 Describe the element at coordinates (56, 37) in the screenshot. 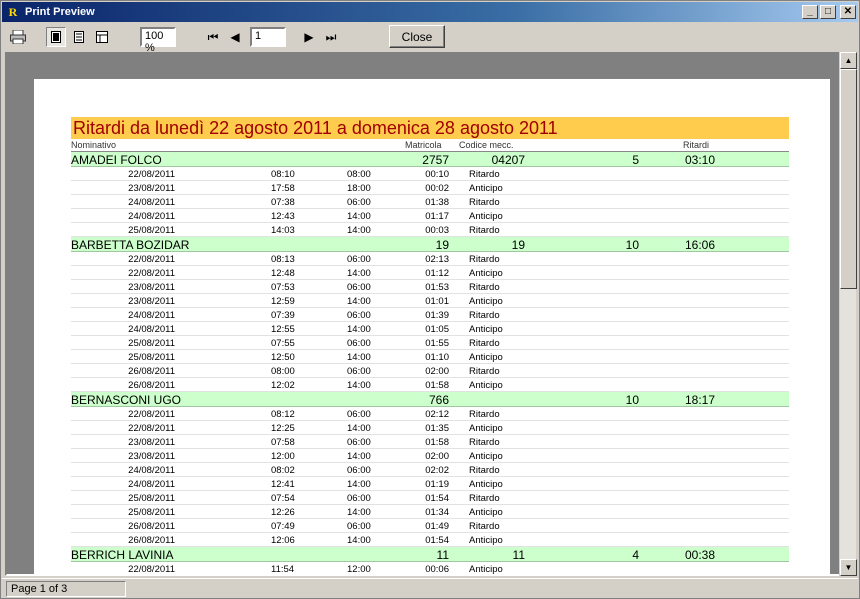

I see `one-page-view-icon` at that location.